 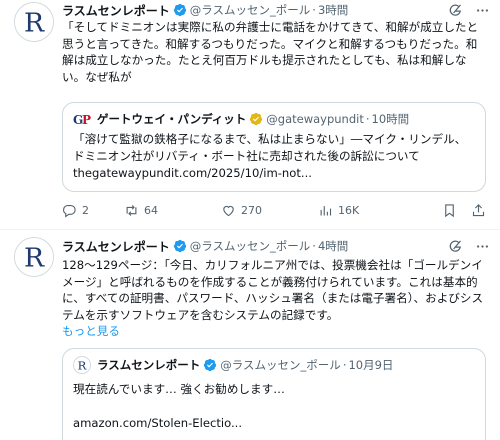 What do you see at coordinates (269, 210) in the screenshot?
I see `like-button: 270` at bounding box center [269, 210].